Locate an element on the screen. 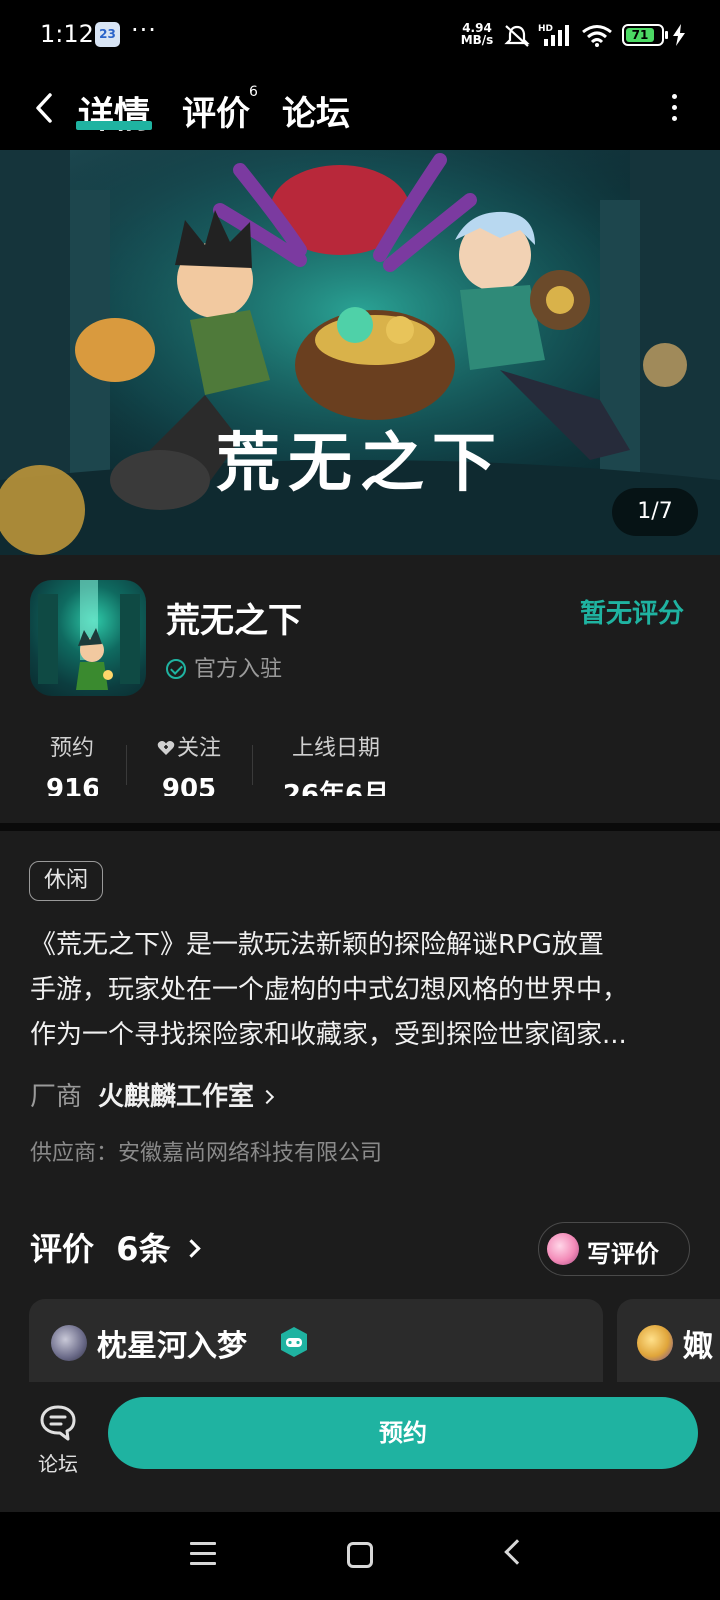  supplier-info: 供应商：安徽嘉尚网络科技有限公司 is located at coordinates (206, 1153).